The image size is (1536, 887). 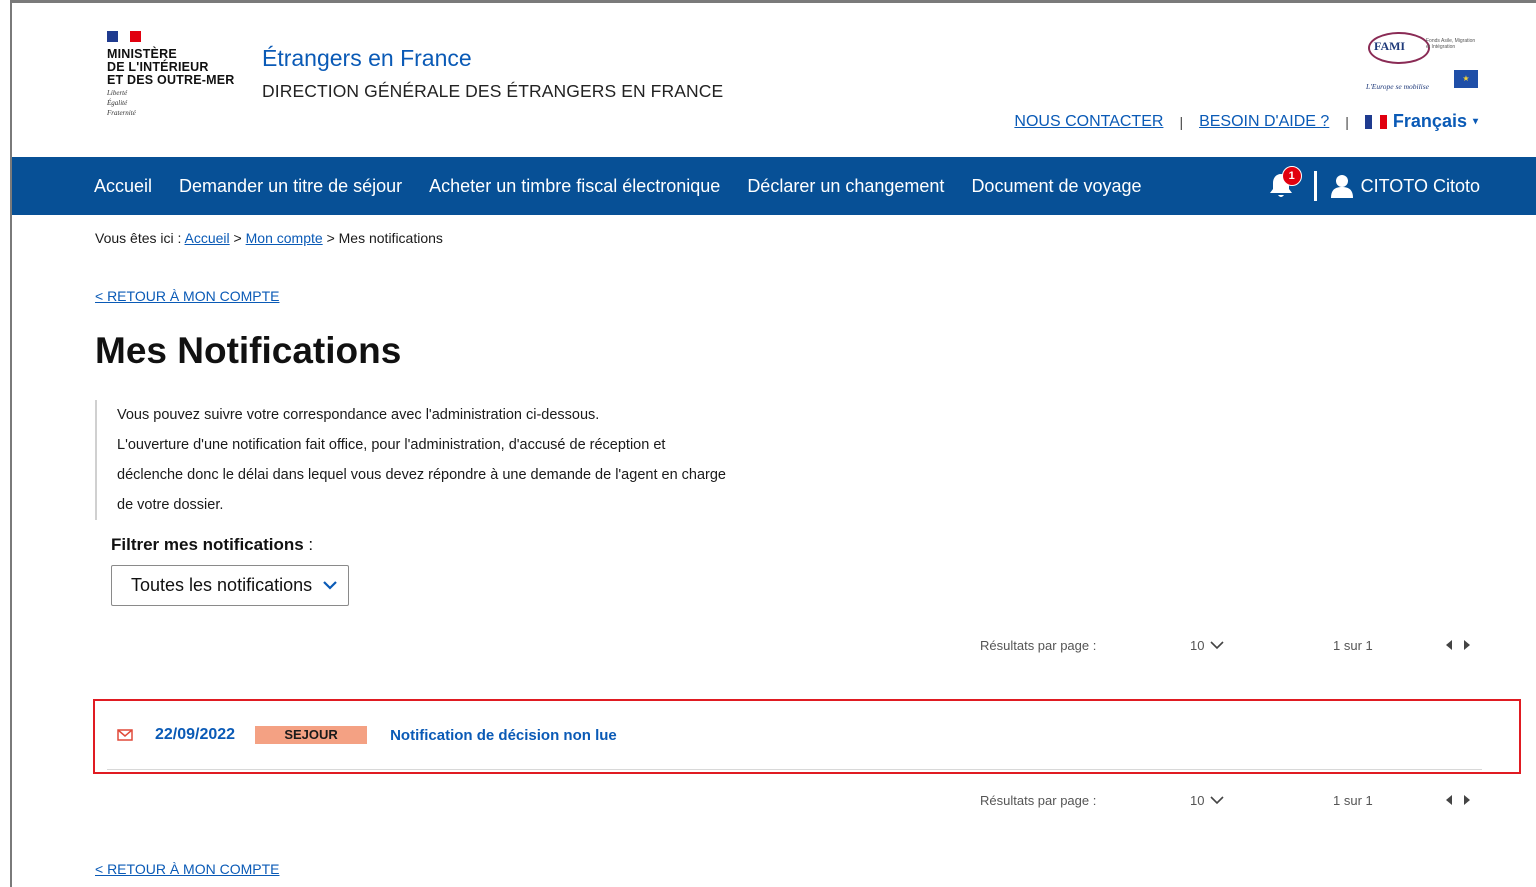 What do you see at coordinates (1056, 186) in the screenshot?
I see `nav-document-voyage: Document de voyage` at bounding box center [1056, 186].